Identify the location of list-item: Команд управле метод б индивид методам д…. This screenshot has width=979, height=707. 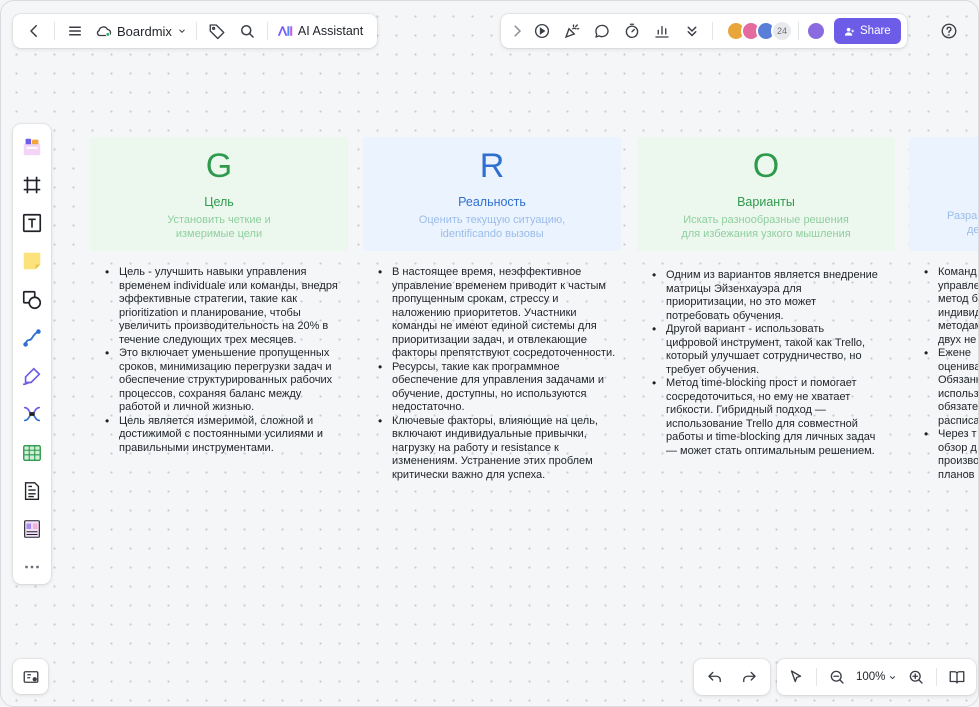
(950, 306).